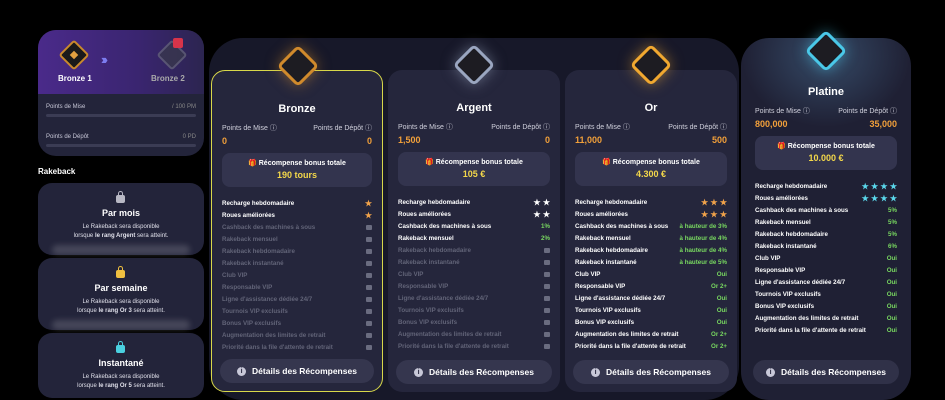  Describe the element at coordinates (651, 169) in the screenshot. I see `bonus-box: 🎁 Récompense bonus totale 4.300 €` at that location.